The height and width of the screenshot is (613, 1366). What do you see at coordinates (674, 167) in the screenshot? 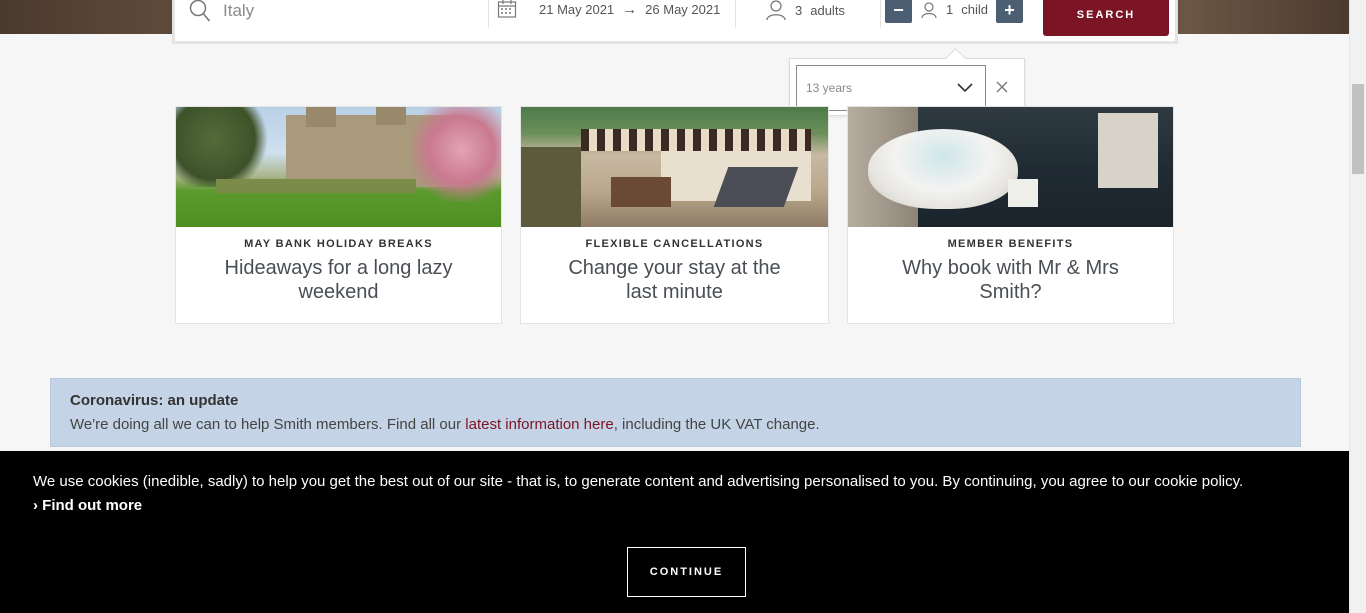
I see `card-image-terrace` at bounding box center [674, 167].